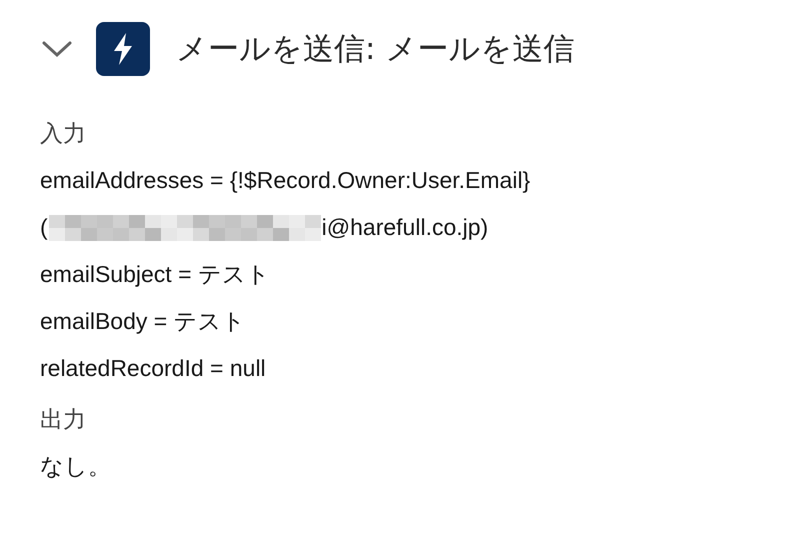 This screenshot has height=537, width=800. I want to click on section-heading: 入力, so click(63, 133).